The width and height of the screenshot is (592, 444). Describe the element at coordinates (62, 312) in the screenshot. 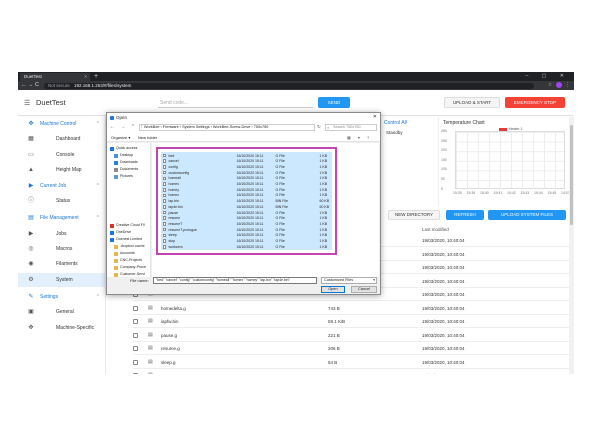

I see `sidebar-item-general: ▣ General` at that location.